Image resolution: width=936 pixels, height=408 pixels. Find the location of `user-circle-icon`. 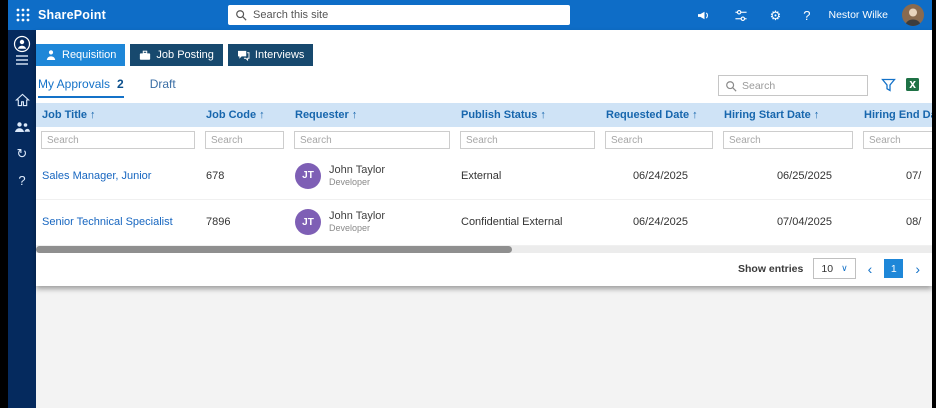

user-circle-icon is located at coordinates (22, 44).